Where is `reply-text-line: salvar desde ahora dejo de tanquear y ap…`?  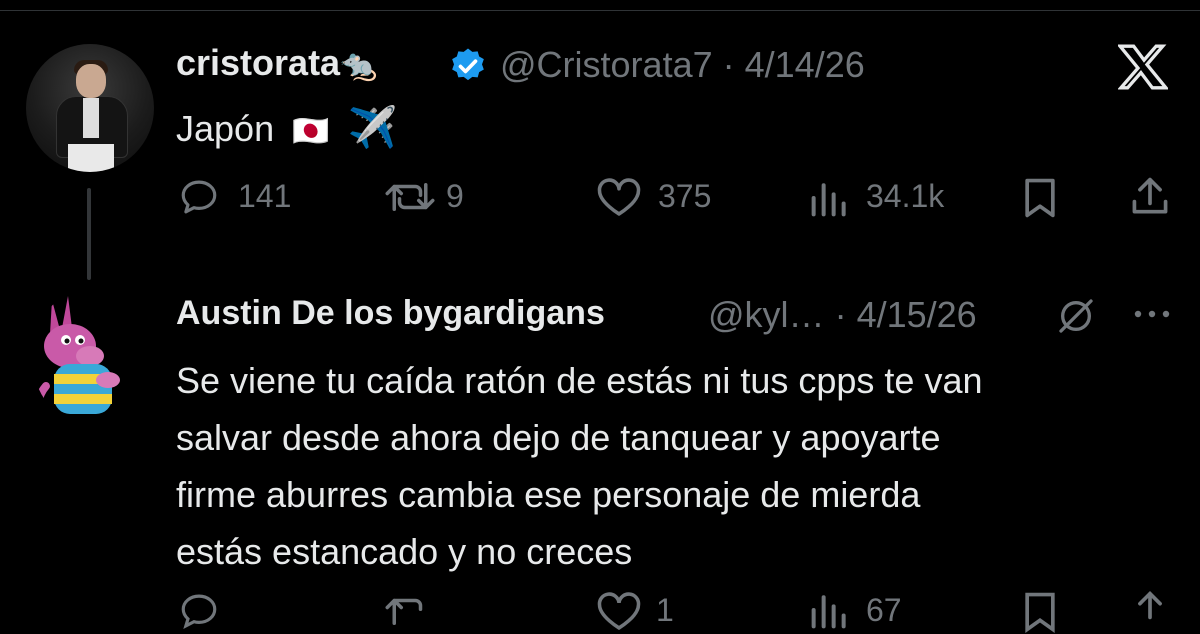 reply-text-line: salvar desde ahora dejo de tanquear y ap… is located at coordinates (558, 437).